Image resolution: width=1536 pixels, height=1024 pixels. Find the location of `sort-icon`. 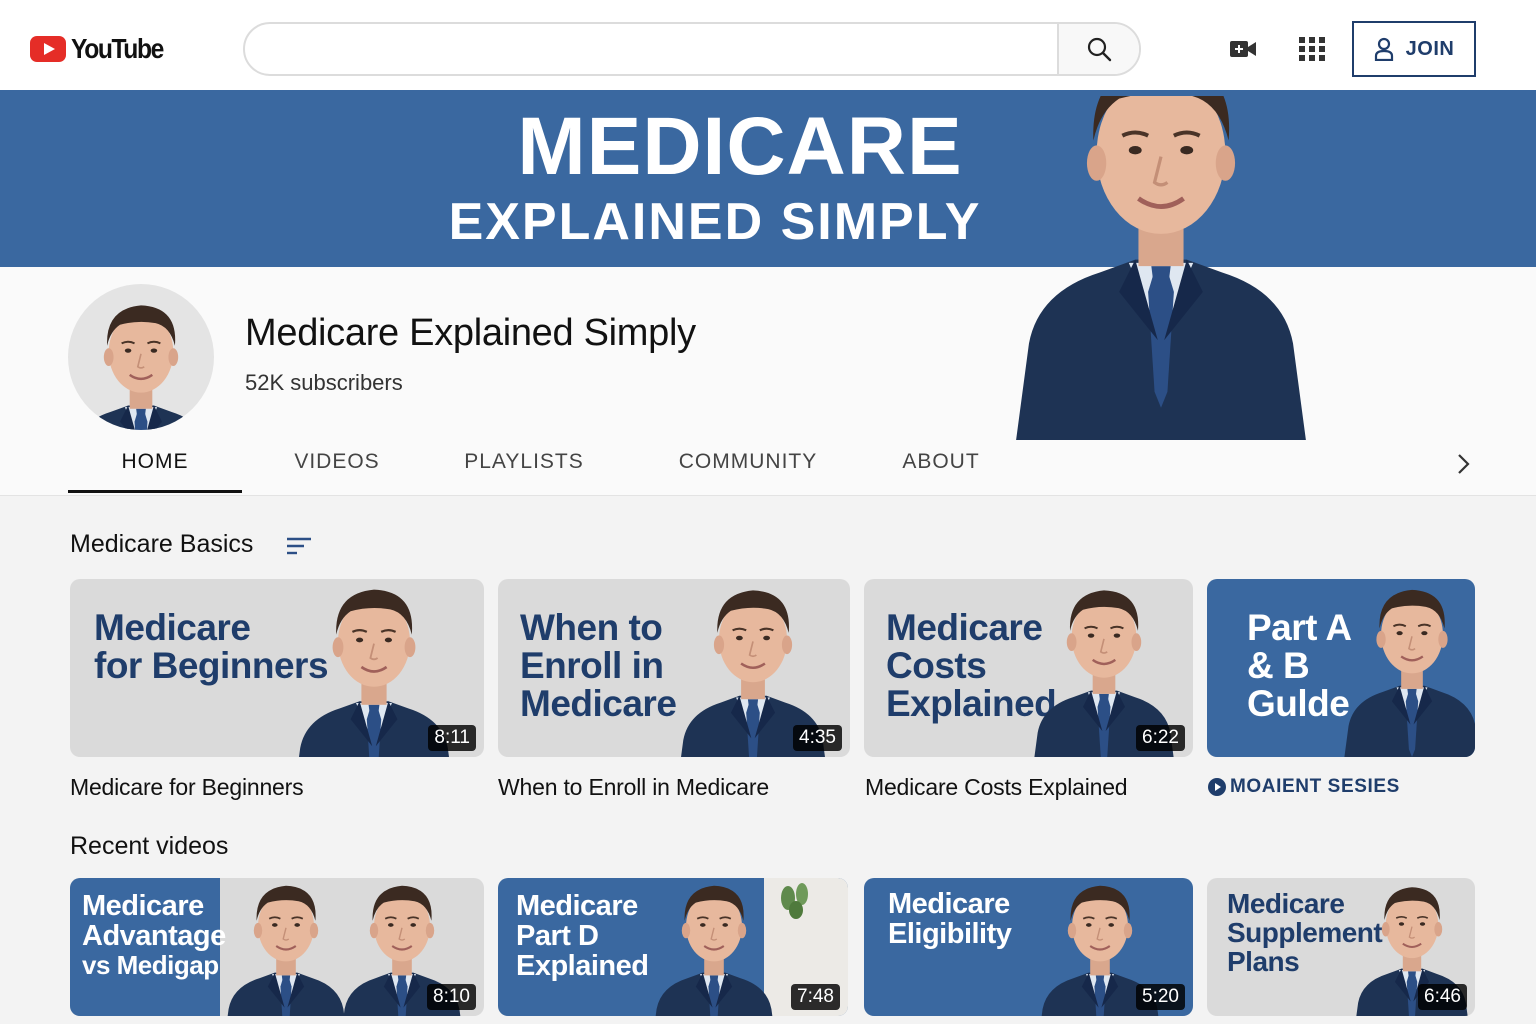

sort-icon is located at coordinates (299, 546).